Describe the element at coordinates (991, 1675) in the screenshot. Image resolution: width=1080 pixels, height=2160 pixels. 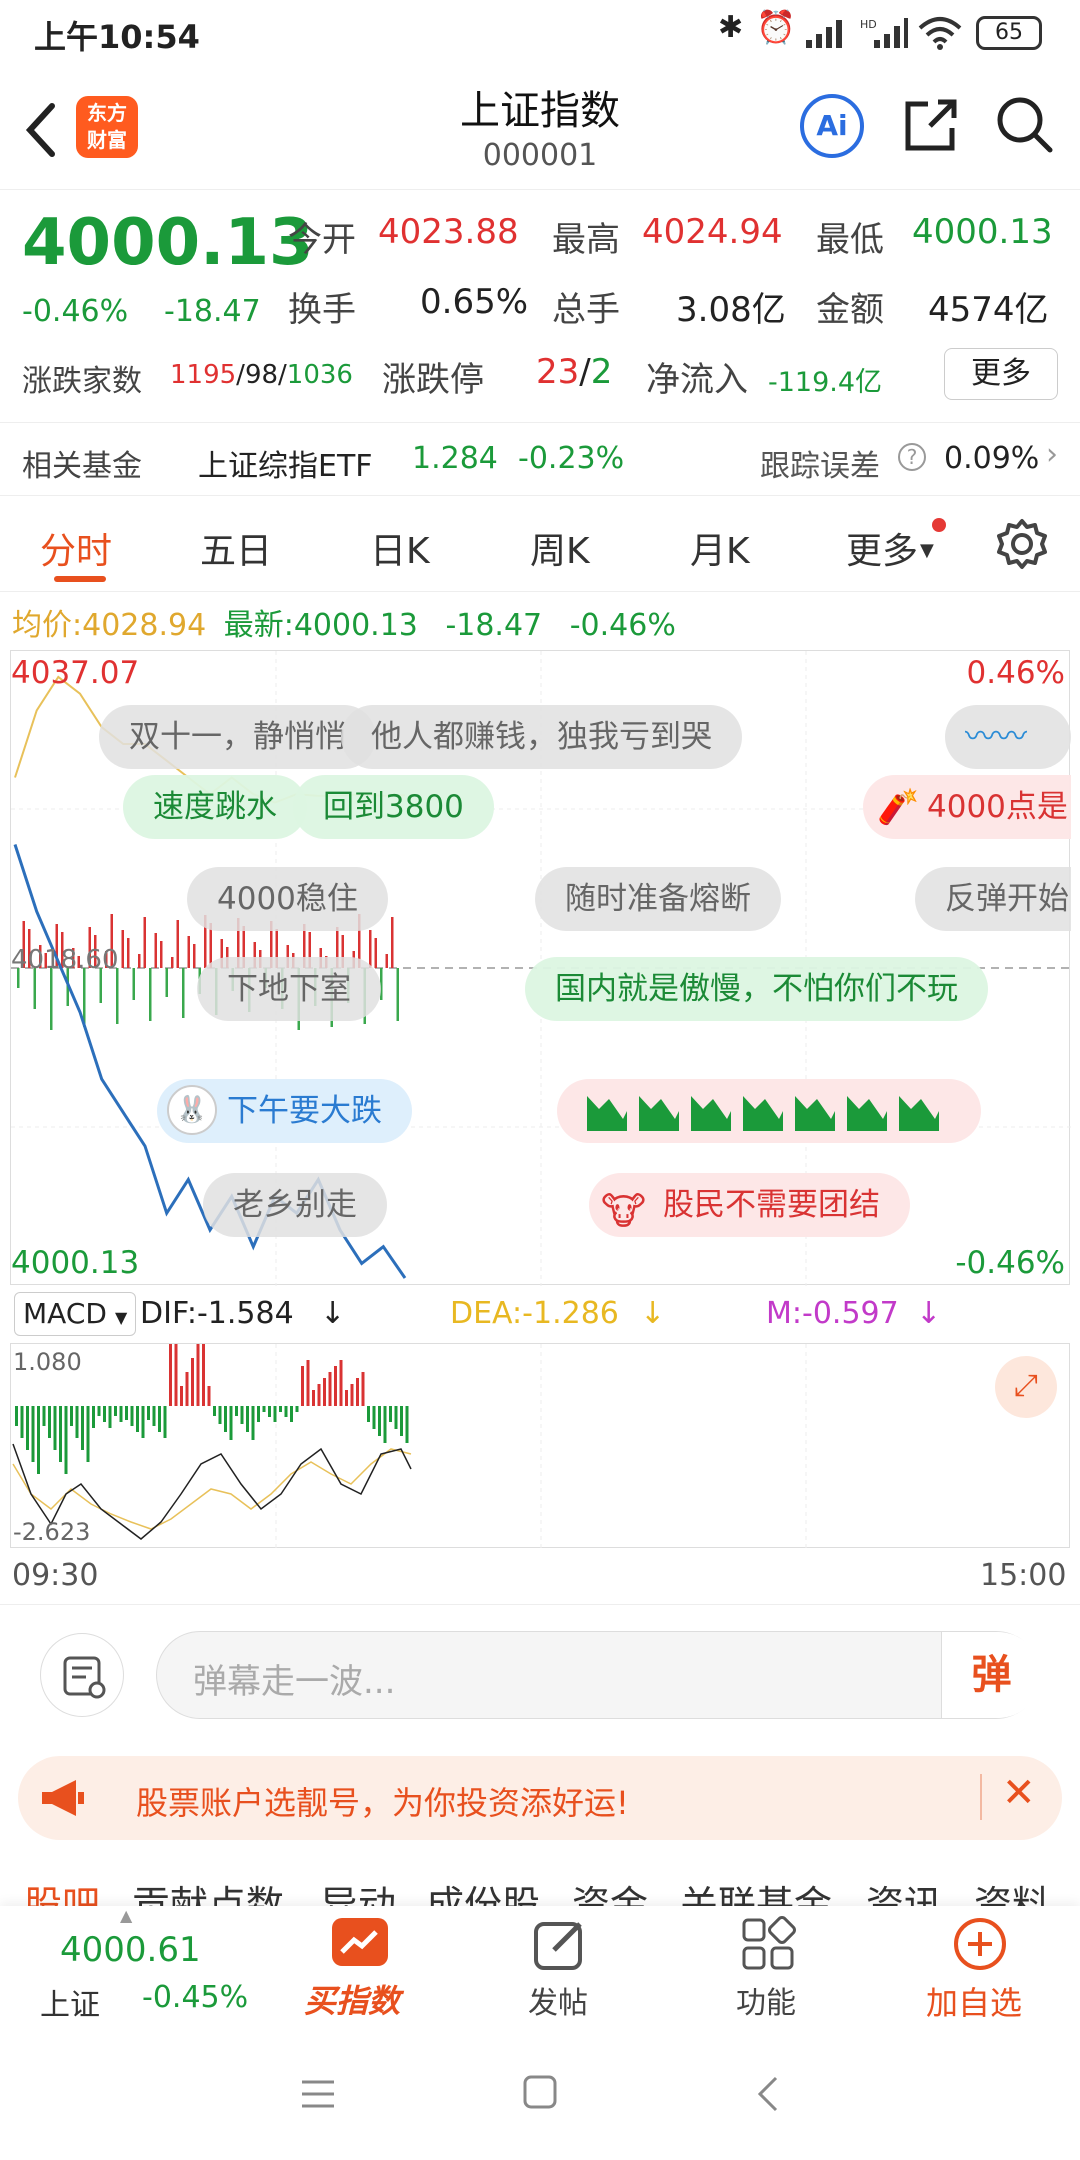
I see `danmaku-send-button: 弹` at that location.